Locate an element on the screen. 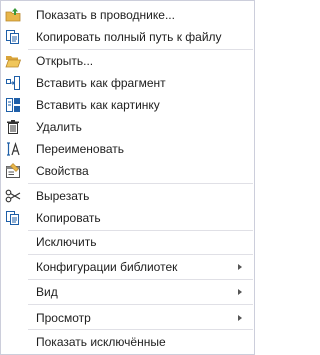  menu-item-label: Вставить как фрагмент is located at coordinates (101, 83).